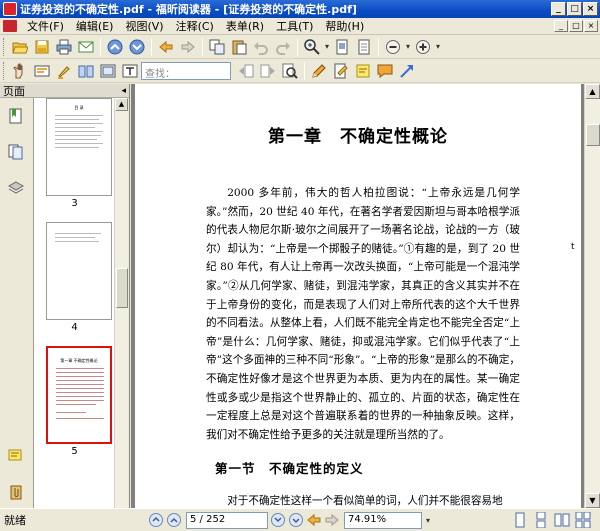  Describe the element at coordinates (107, 71) in the screenshot. I see `snapshot-button` at that location.